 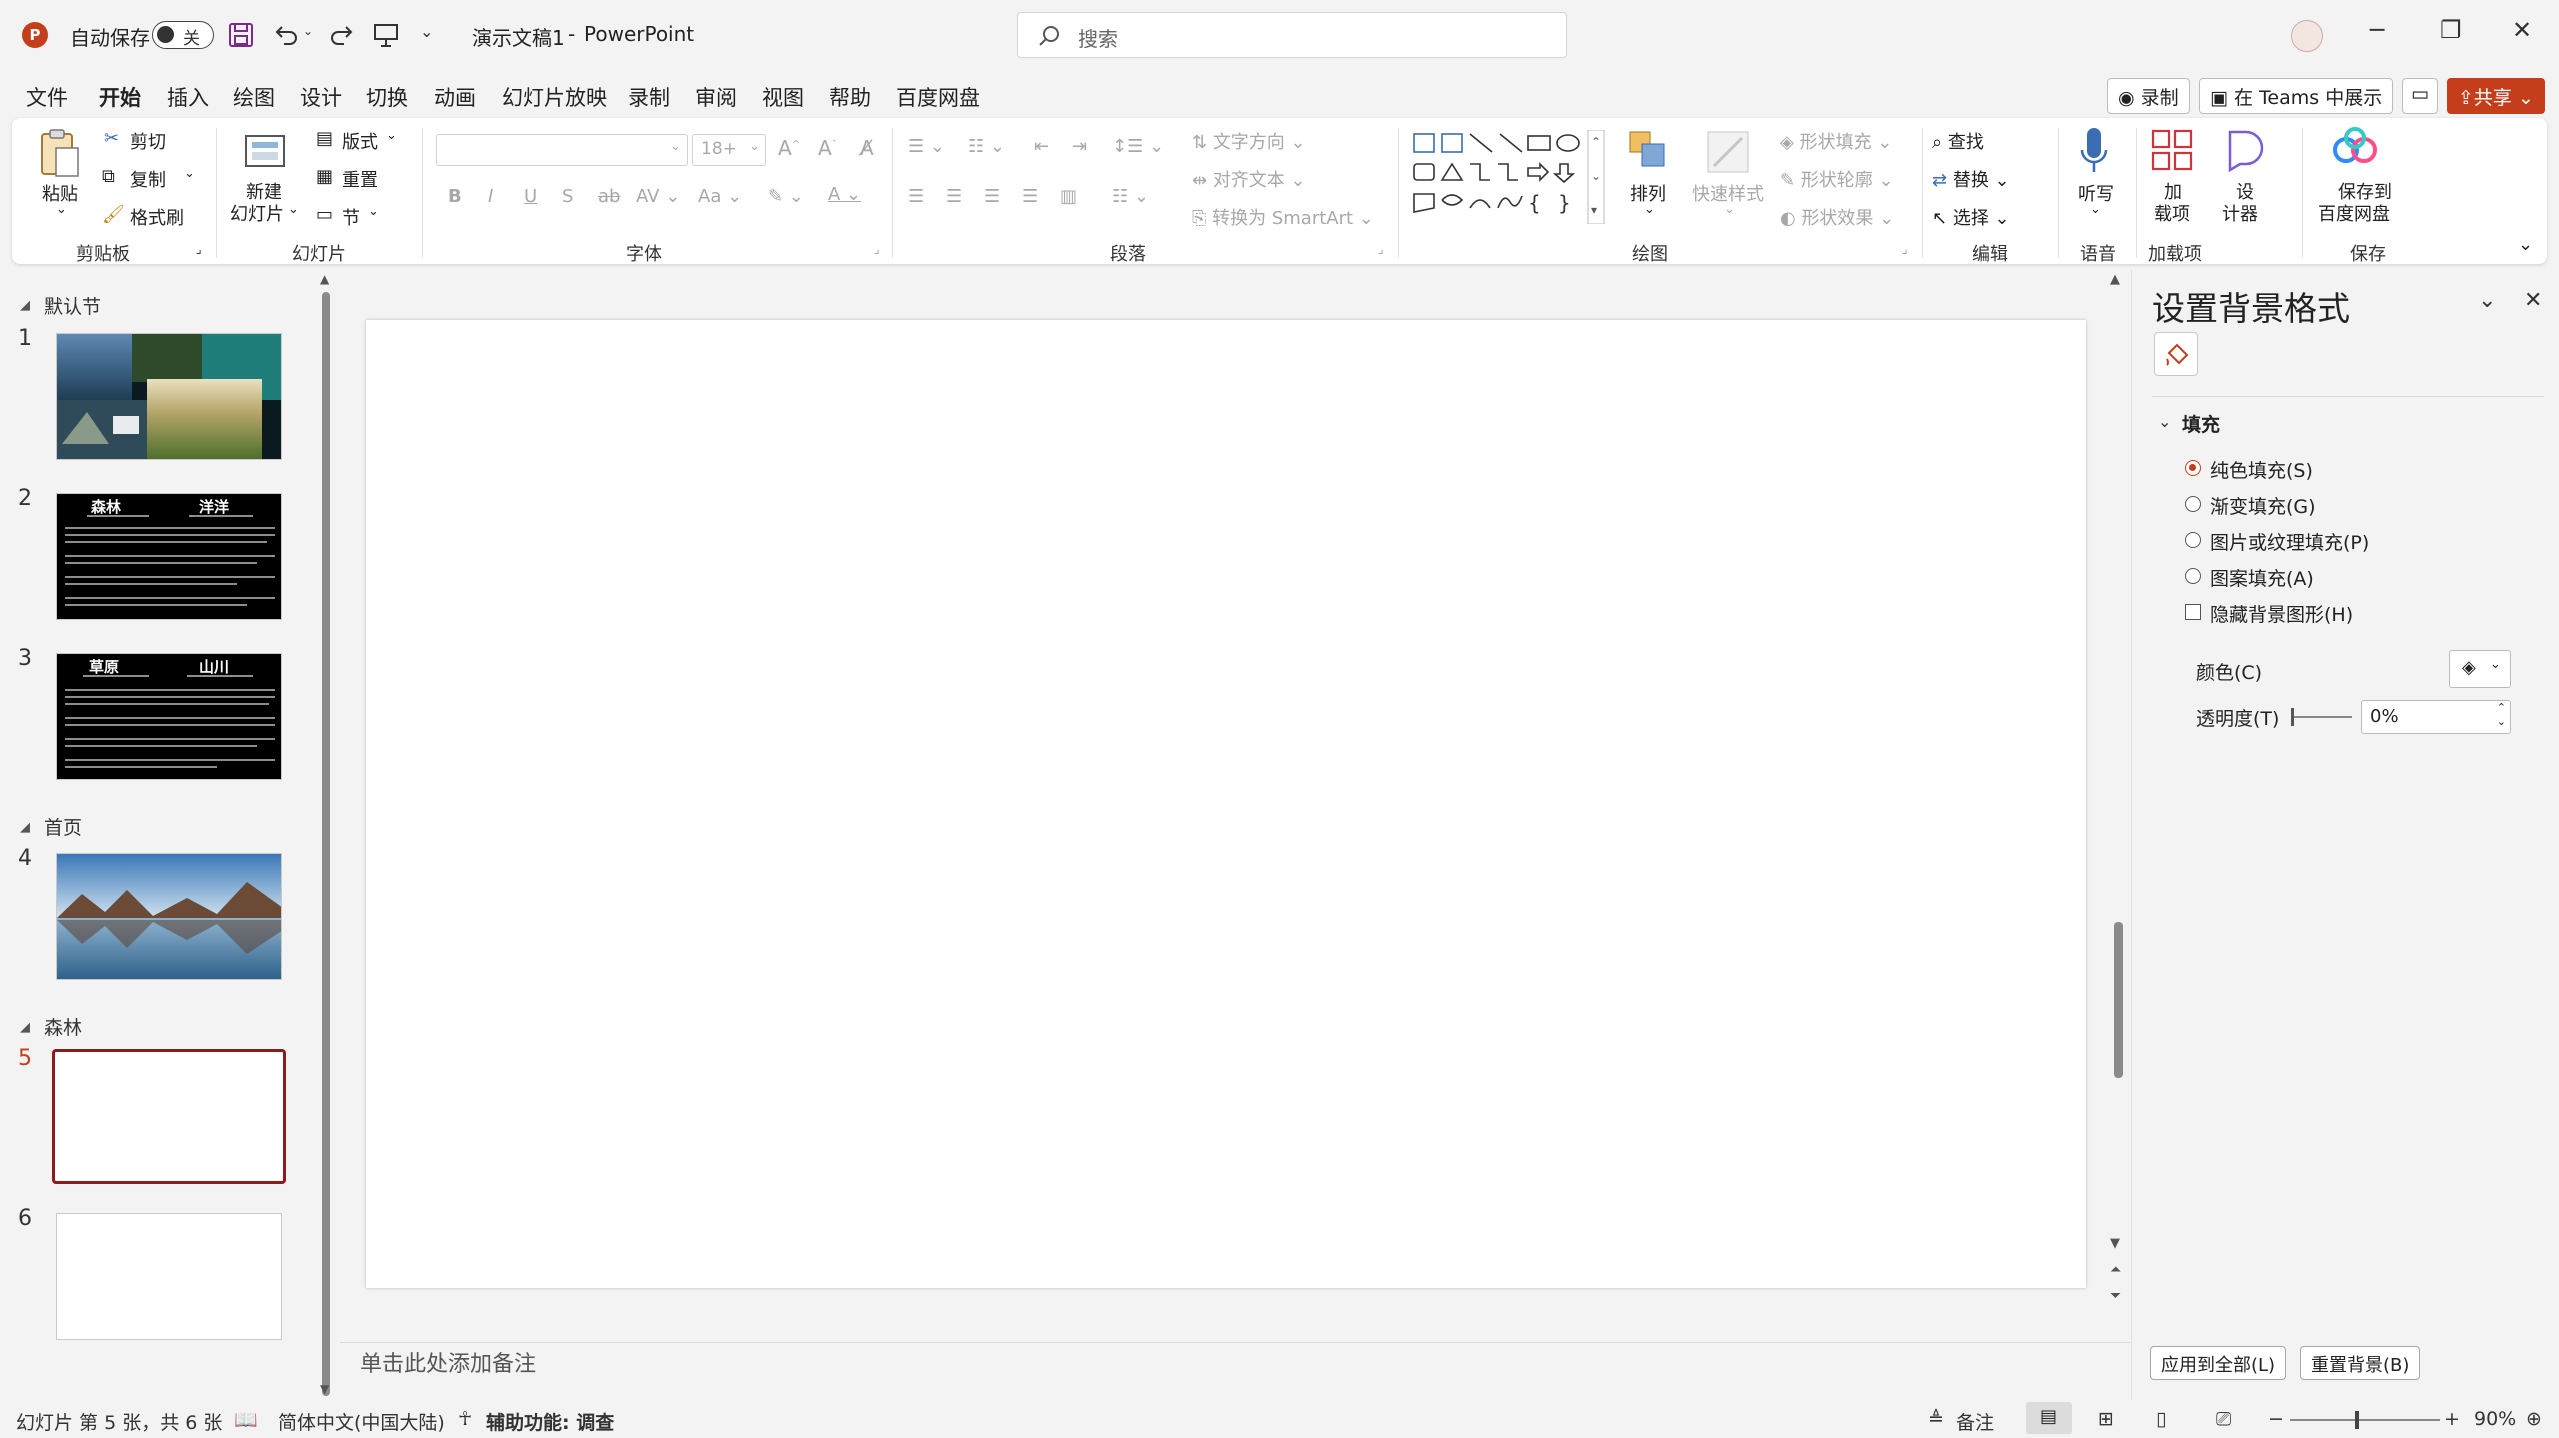 What do you see at coordinates (850, 97) in the screenshot?
I see `tab-help: 帮助` at bounding box center [850, 97].